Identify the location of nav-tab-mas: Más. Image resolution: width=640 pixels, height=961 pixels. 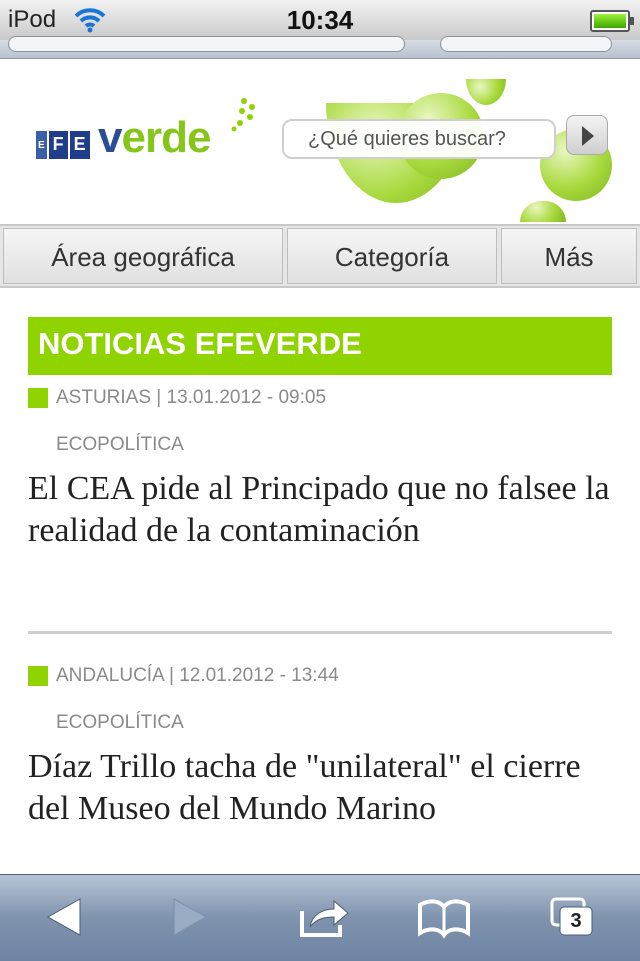
(569, 256).